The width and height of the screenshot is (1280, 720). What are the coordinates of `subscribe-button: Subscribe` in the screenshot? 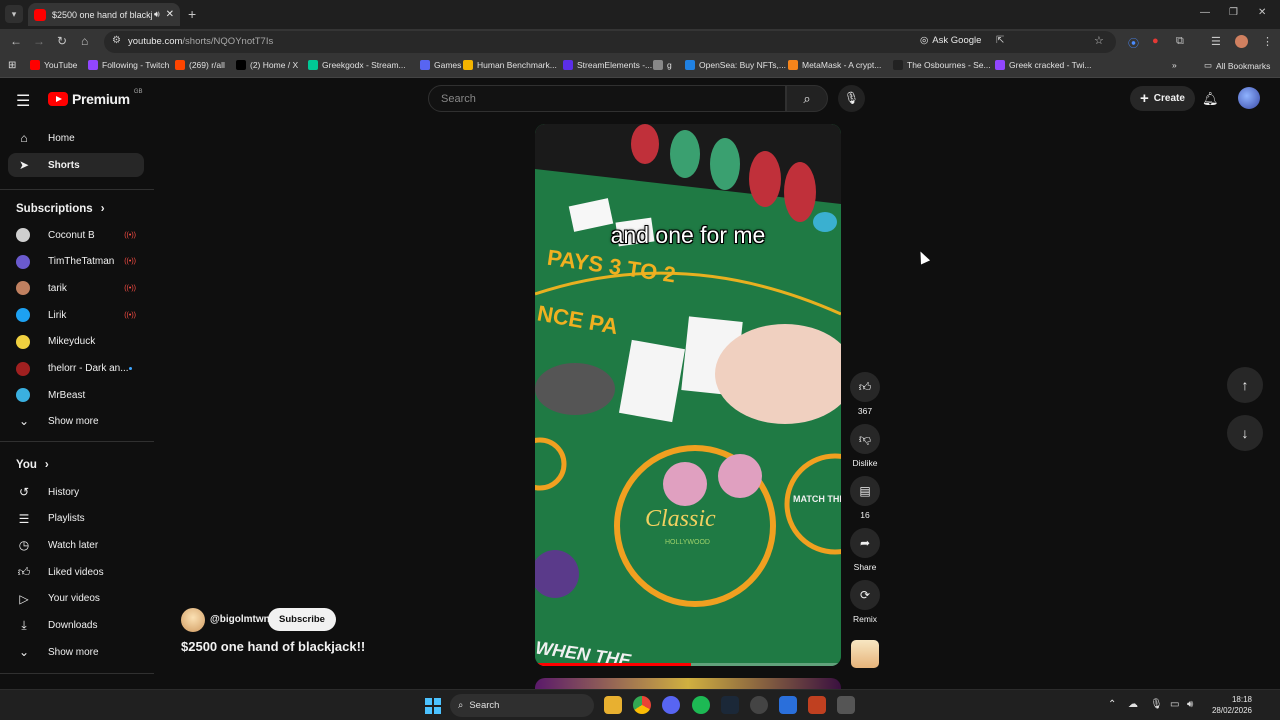 It's located at (302, 619).